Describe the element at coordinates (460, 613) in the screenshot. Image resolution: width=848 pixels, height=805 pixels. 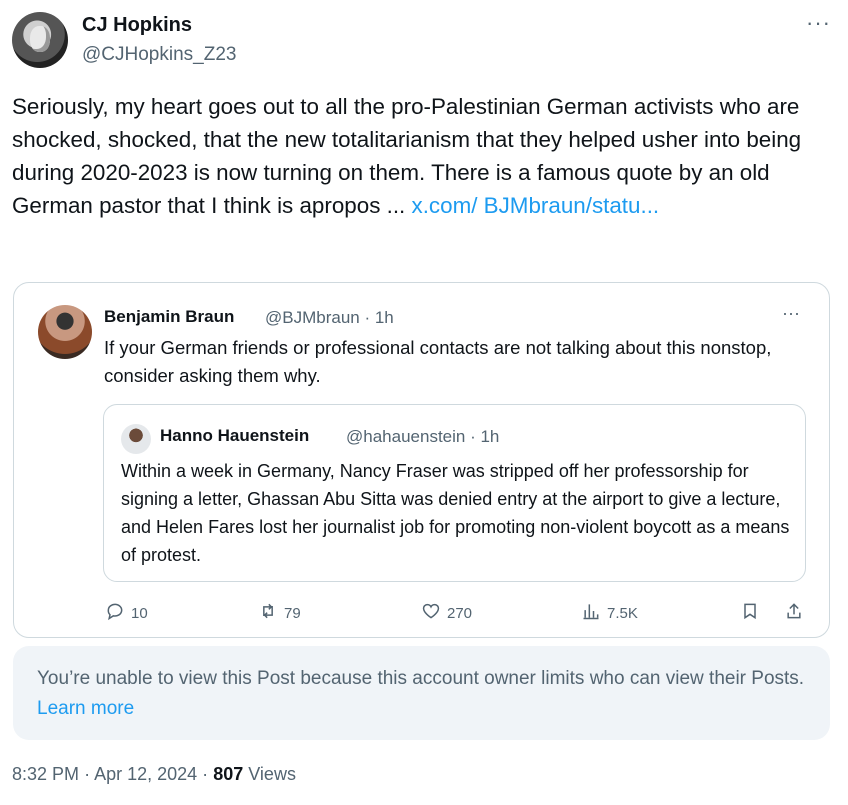
I see `like-count: 270` at that location.